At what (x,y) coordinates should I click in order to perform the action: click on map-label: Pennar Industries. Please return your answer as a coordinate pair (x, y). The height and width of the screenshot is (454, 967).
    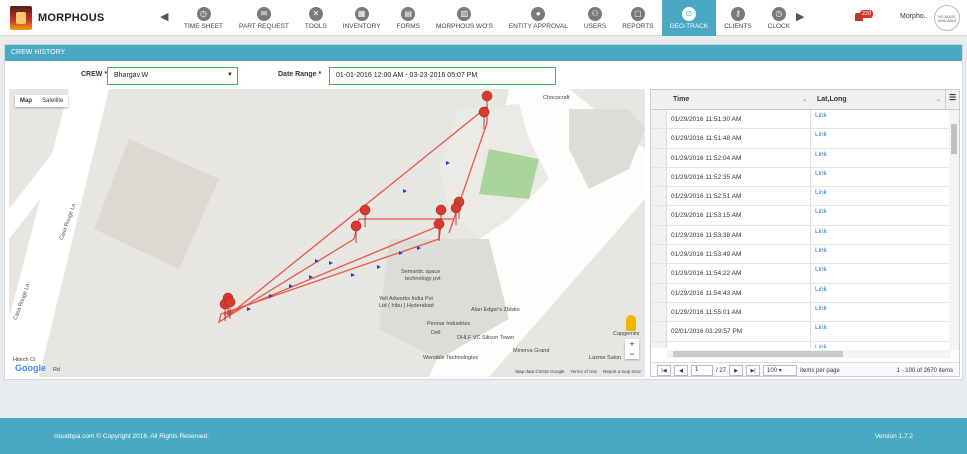
    Looking at the image, I should click on (449, 324).